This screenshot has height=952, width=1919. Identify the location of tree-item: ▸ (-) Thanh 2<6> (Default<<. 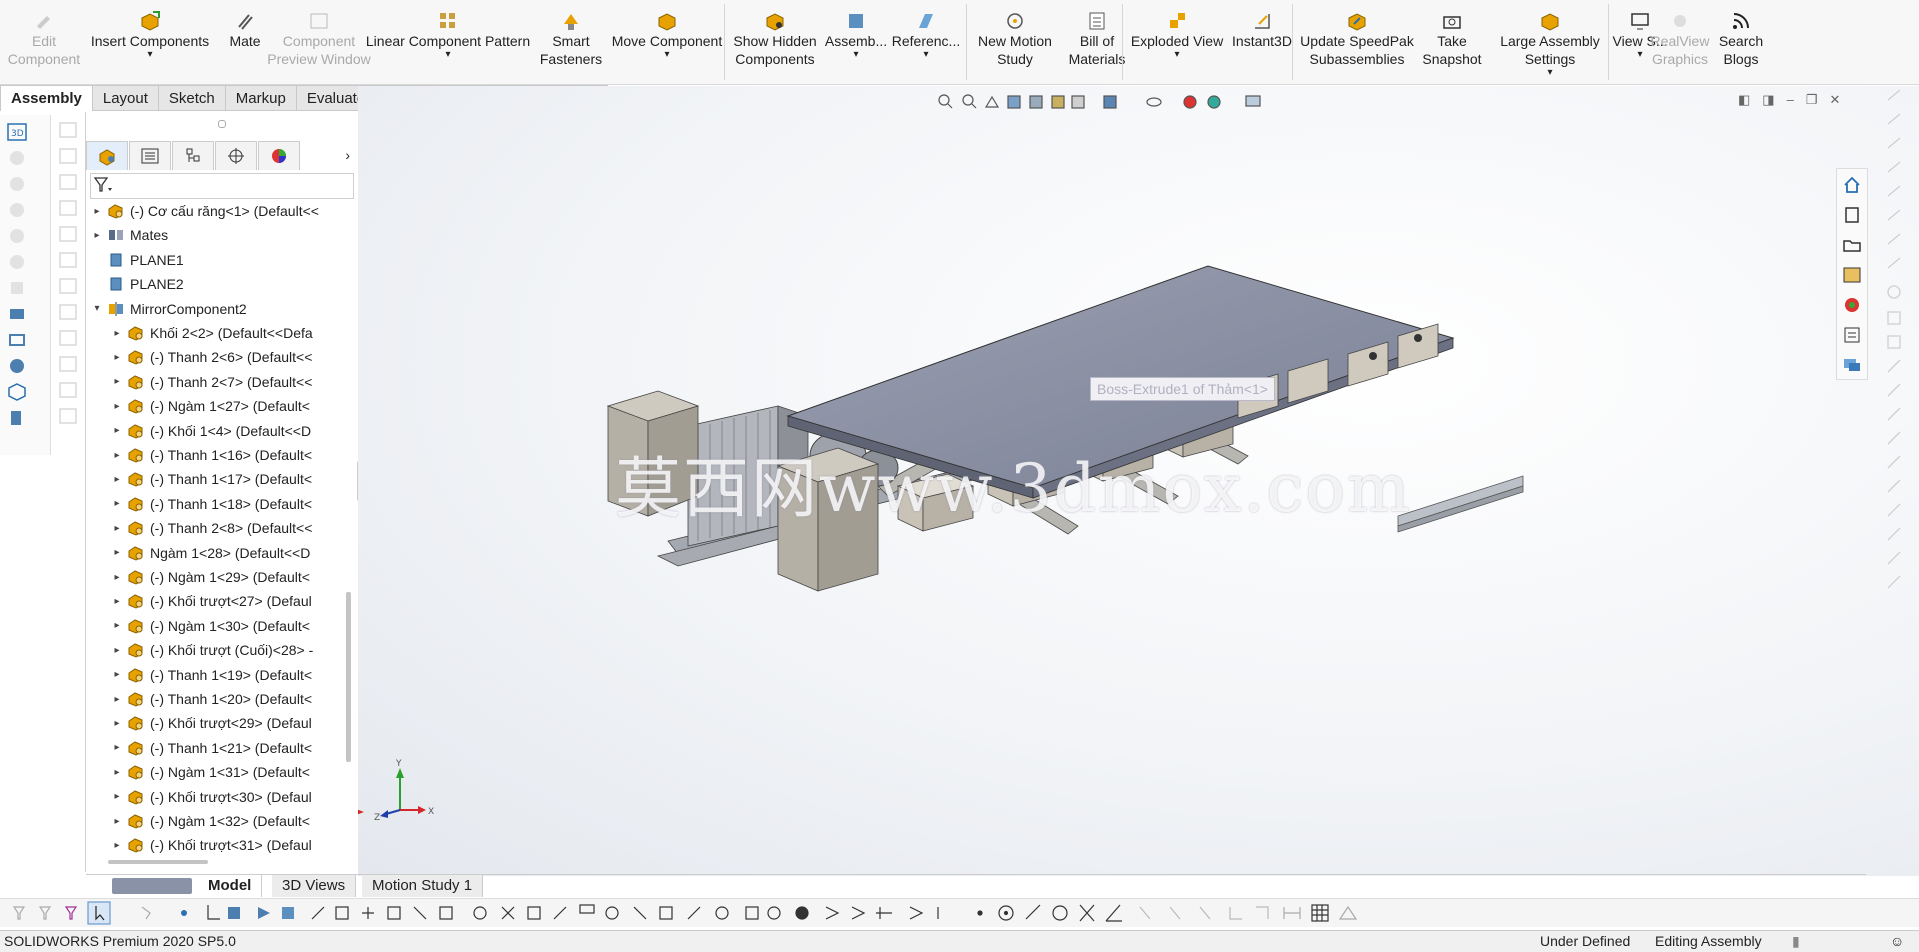
(211, 357).